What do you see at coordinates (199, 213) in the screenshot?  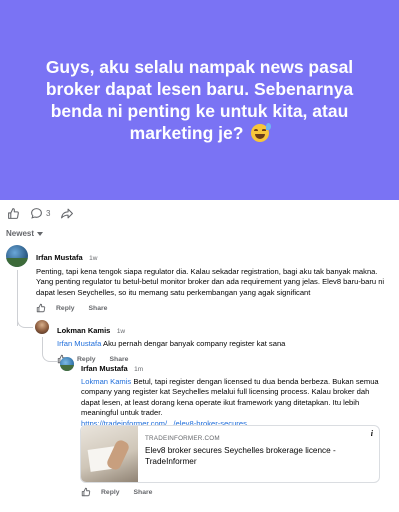 I see `post-action-bar: 3` at bounding box center [199, 213].